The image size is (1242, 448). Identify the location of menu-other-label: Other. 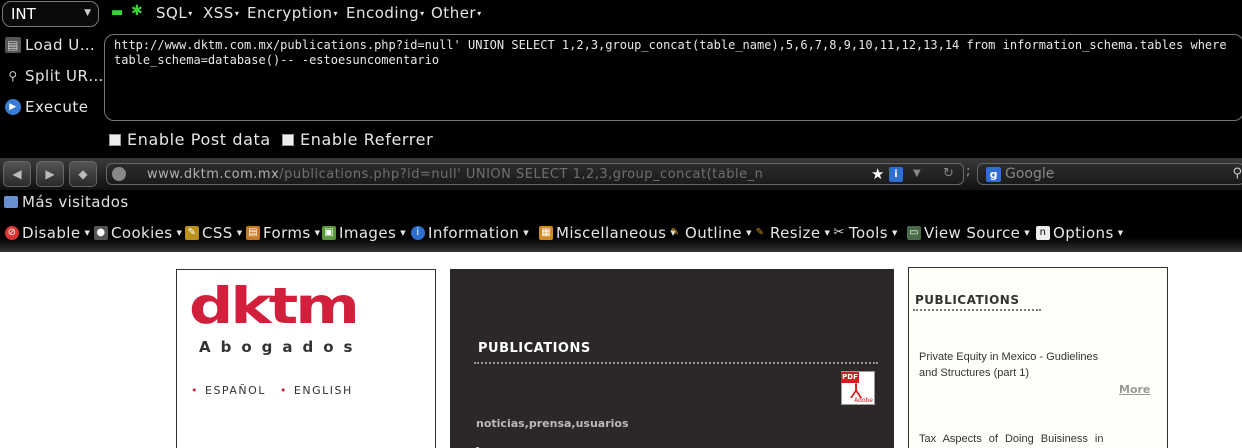
(454, 13).